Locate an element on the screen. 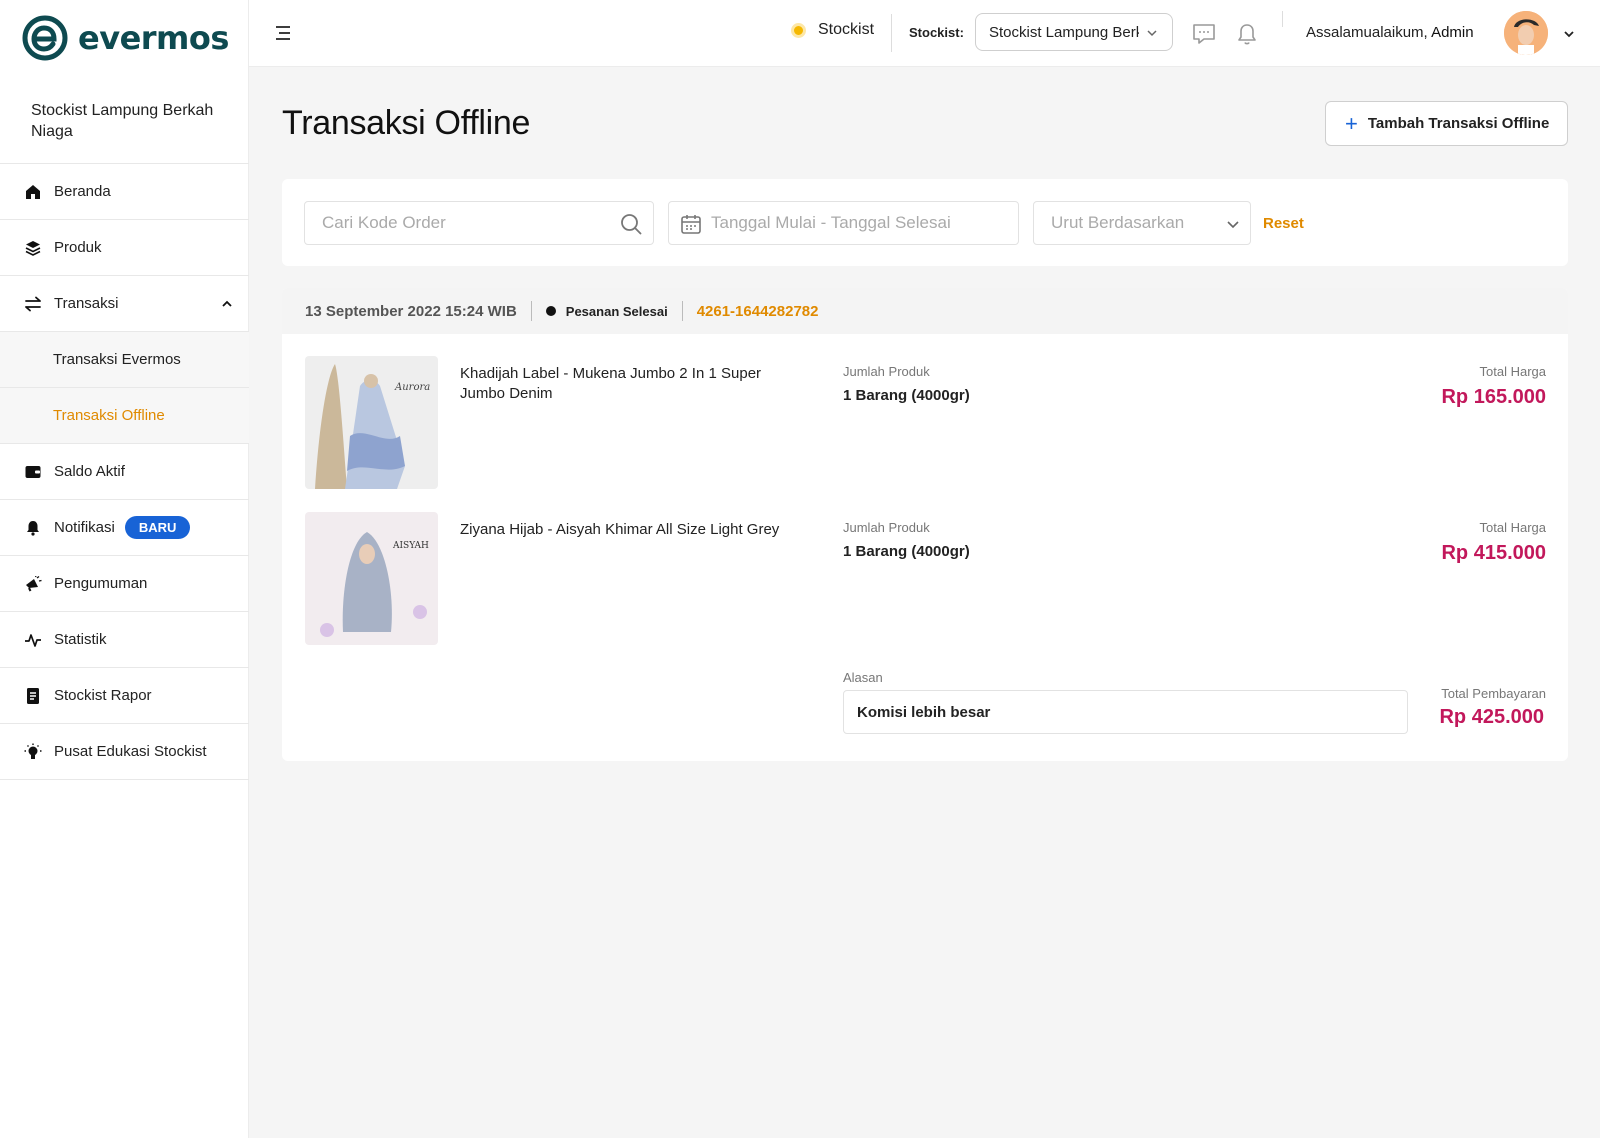 Image resolution: width=1600 pixels, height=1138 pixels. product-image: Aurora is located at coordinates (371, 422).